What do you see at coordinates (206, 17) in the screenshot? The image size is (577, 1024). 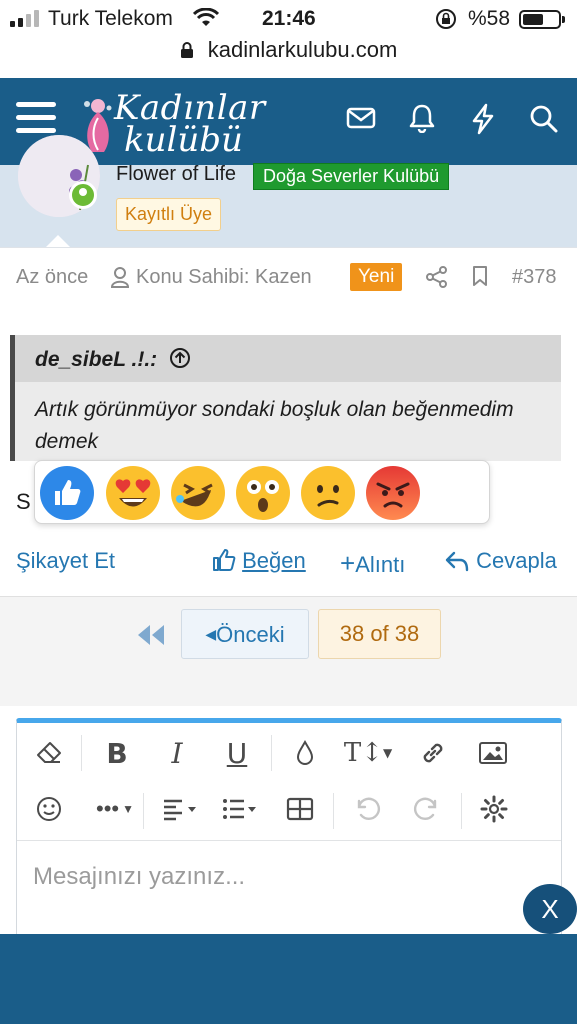 I see `wifi-icon` at bounding box center [206, 17].